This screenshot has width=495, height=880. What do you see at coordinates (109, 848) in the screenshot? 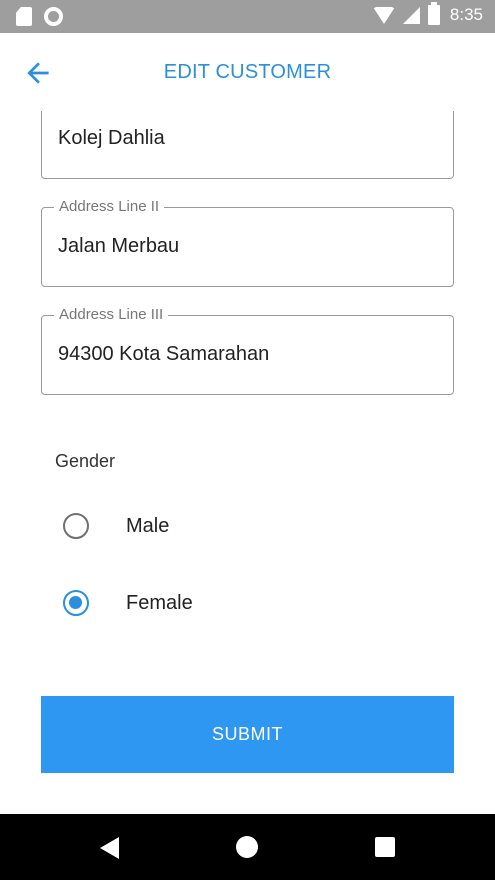
I see `nav-back-icon` at bounding box center [109, 848].